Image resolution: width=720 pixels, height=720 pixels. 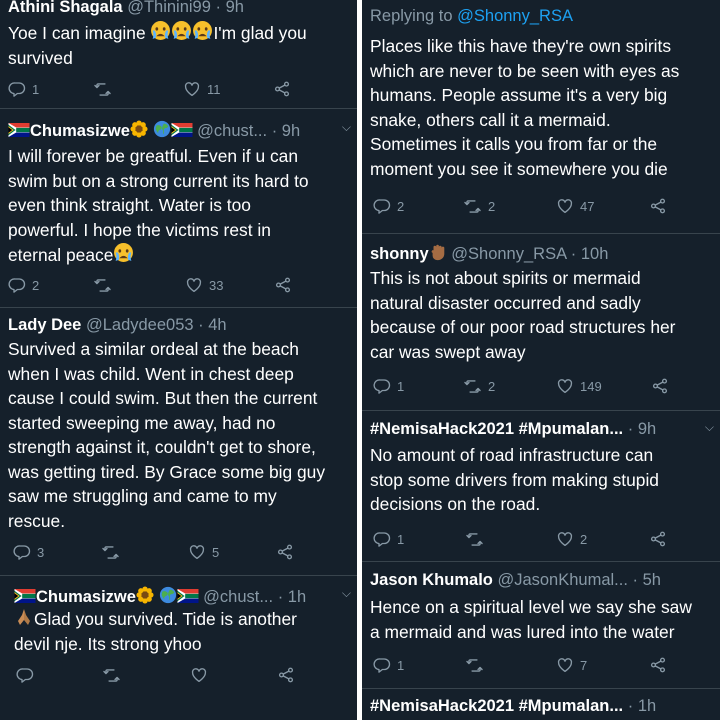 What do you see at coordinates (216, 285) in the screenshot?
I see `like-count: 33` at bounding box center [216, 285].